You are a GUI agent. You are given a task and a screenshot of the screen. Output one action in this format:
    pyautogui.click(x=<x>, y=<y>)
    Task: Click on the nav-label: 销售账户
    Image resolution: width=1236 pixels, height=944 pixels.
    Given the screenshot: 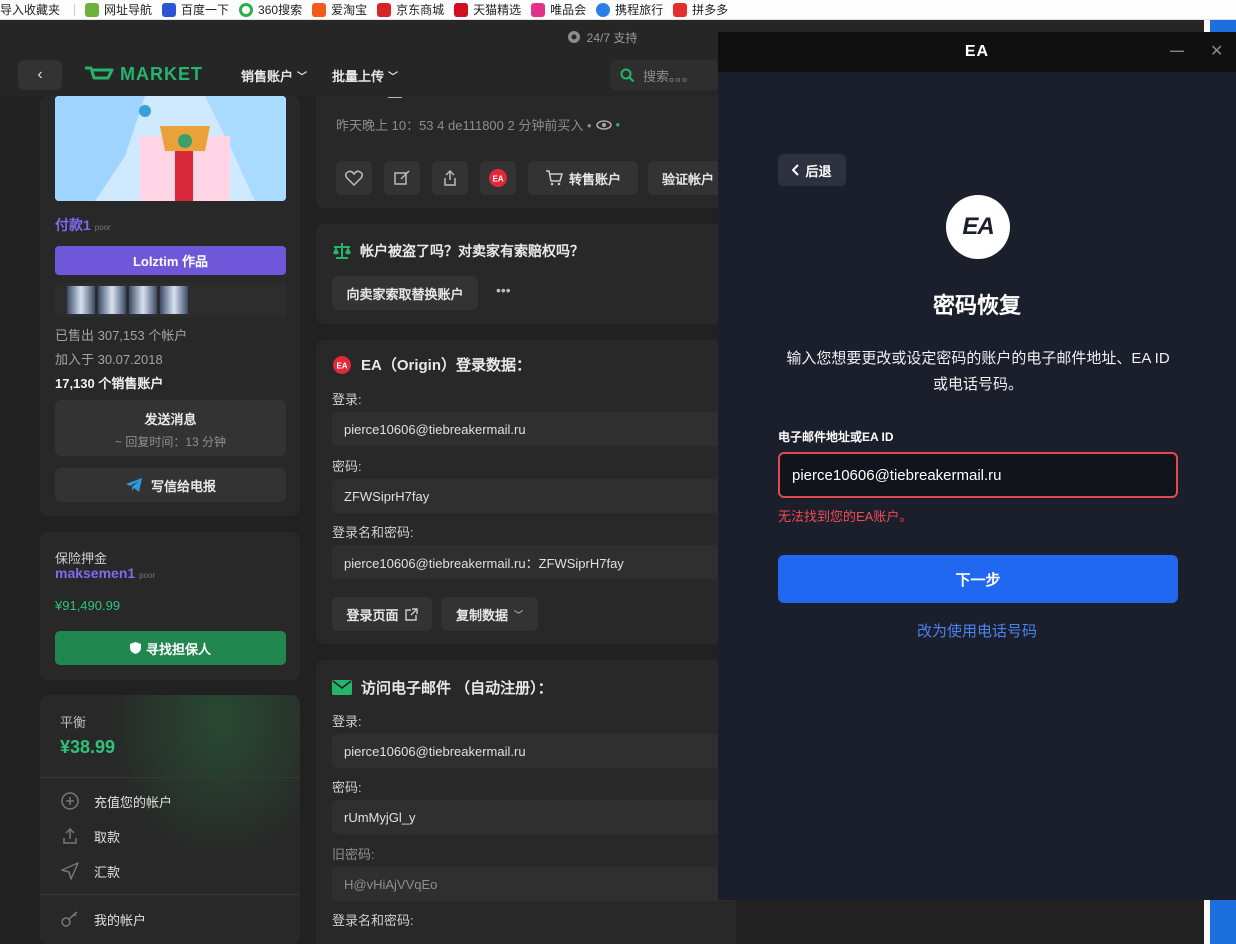 What is the action you would take?
    pyautogui.click(x=267, y=76)
    